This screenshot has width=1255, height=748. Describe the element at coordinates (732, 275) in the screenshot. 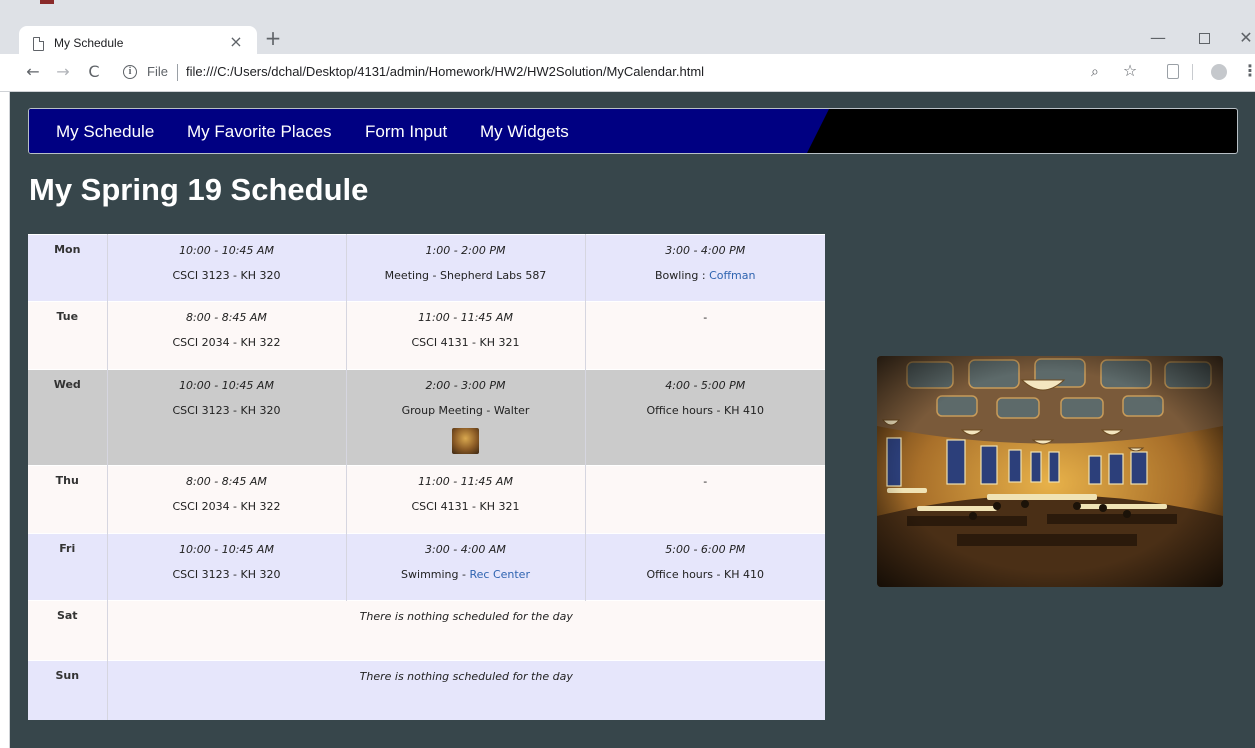

I see `coffman-link: Coffman` at that location.